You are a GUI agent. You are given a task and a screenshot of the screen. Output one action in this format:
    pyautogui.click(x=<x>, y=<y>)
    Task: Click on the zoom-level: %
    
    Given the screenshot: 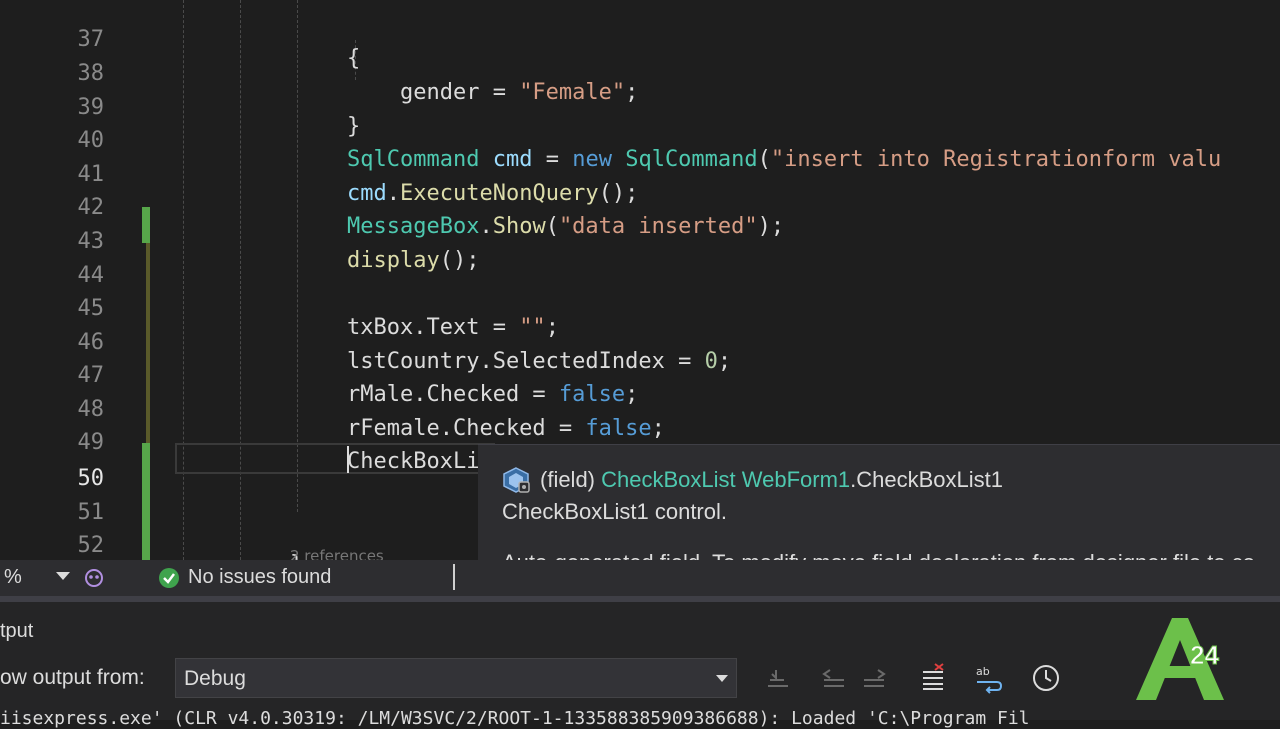 What is the action you would take?
    pyautogui.click(x=13, y=577)
    